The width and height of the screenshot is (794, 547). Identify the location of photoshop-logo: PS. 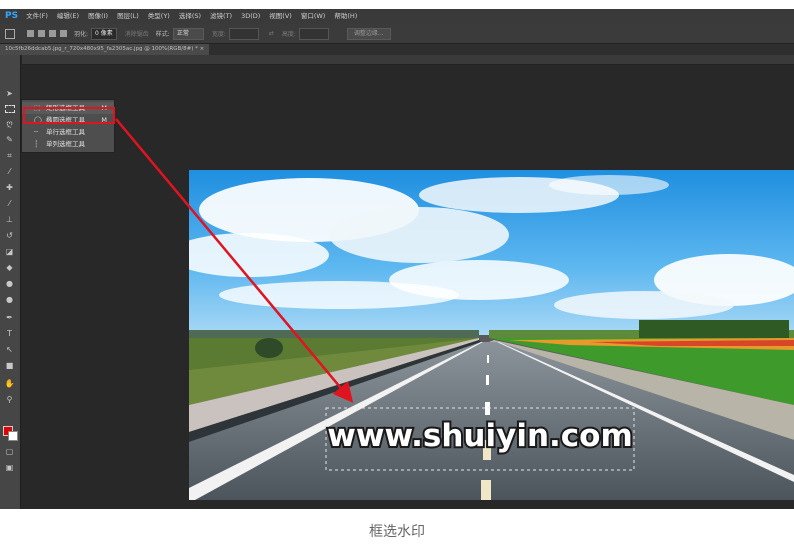
(12, 16).